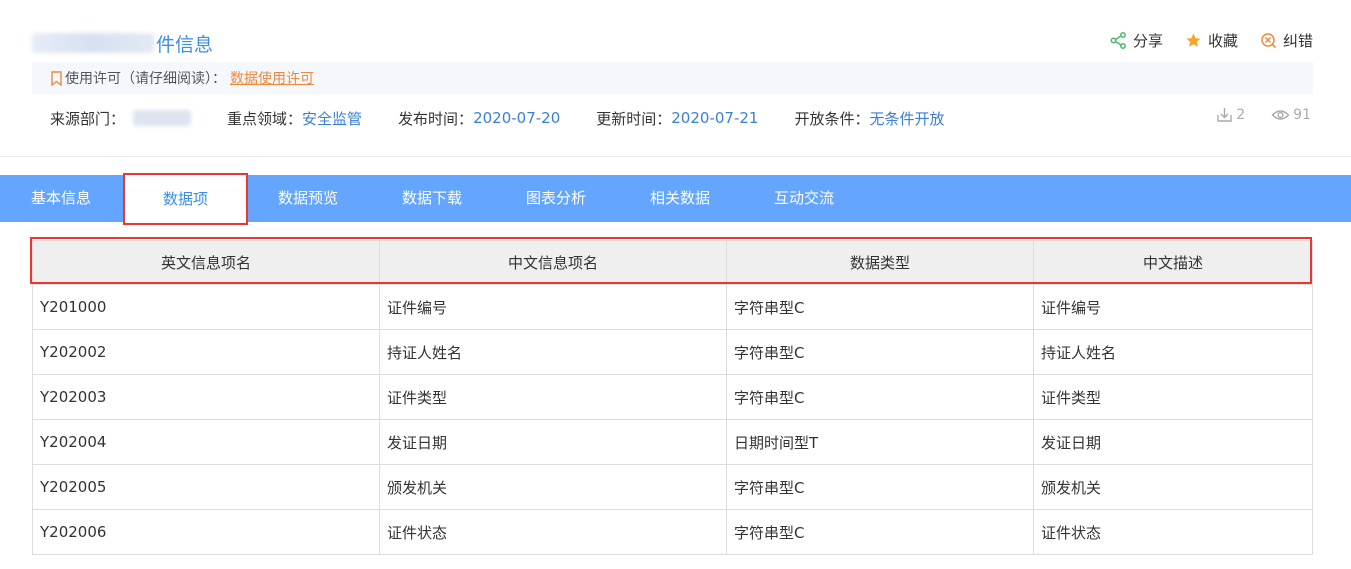 The width and height of the screenshot is (1351, 569). What do you see at coordinates (1173, 442) in the screenshot?
I see `cell-description: 发证日期` at bounding box center [1173, 442].